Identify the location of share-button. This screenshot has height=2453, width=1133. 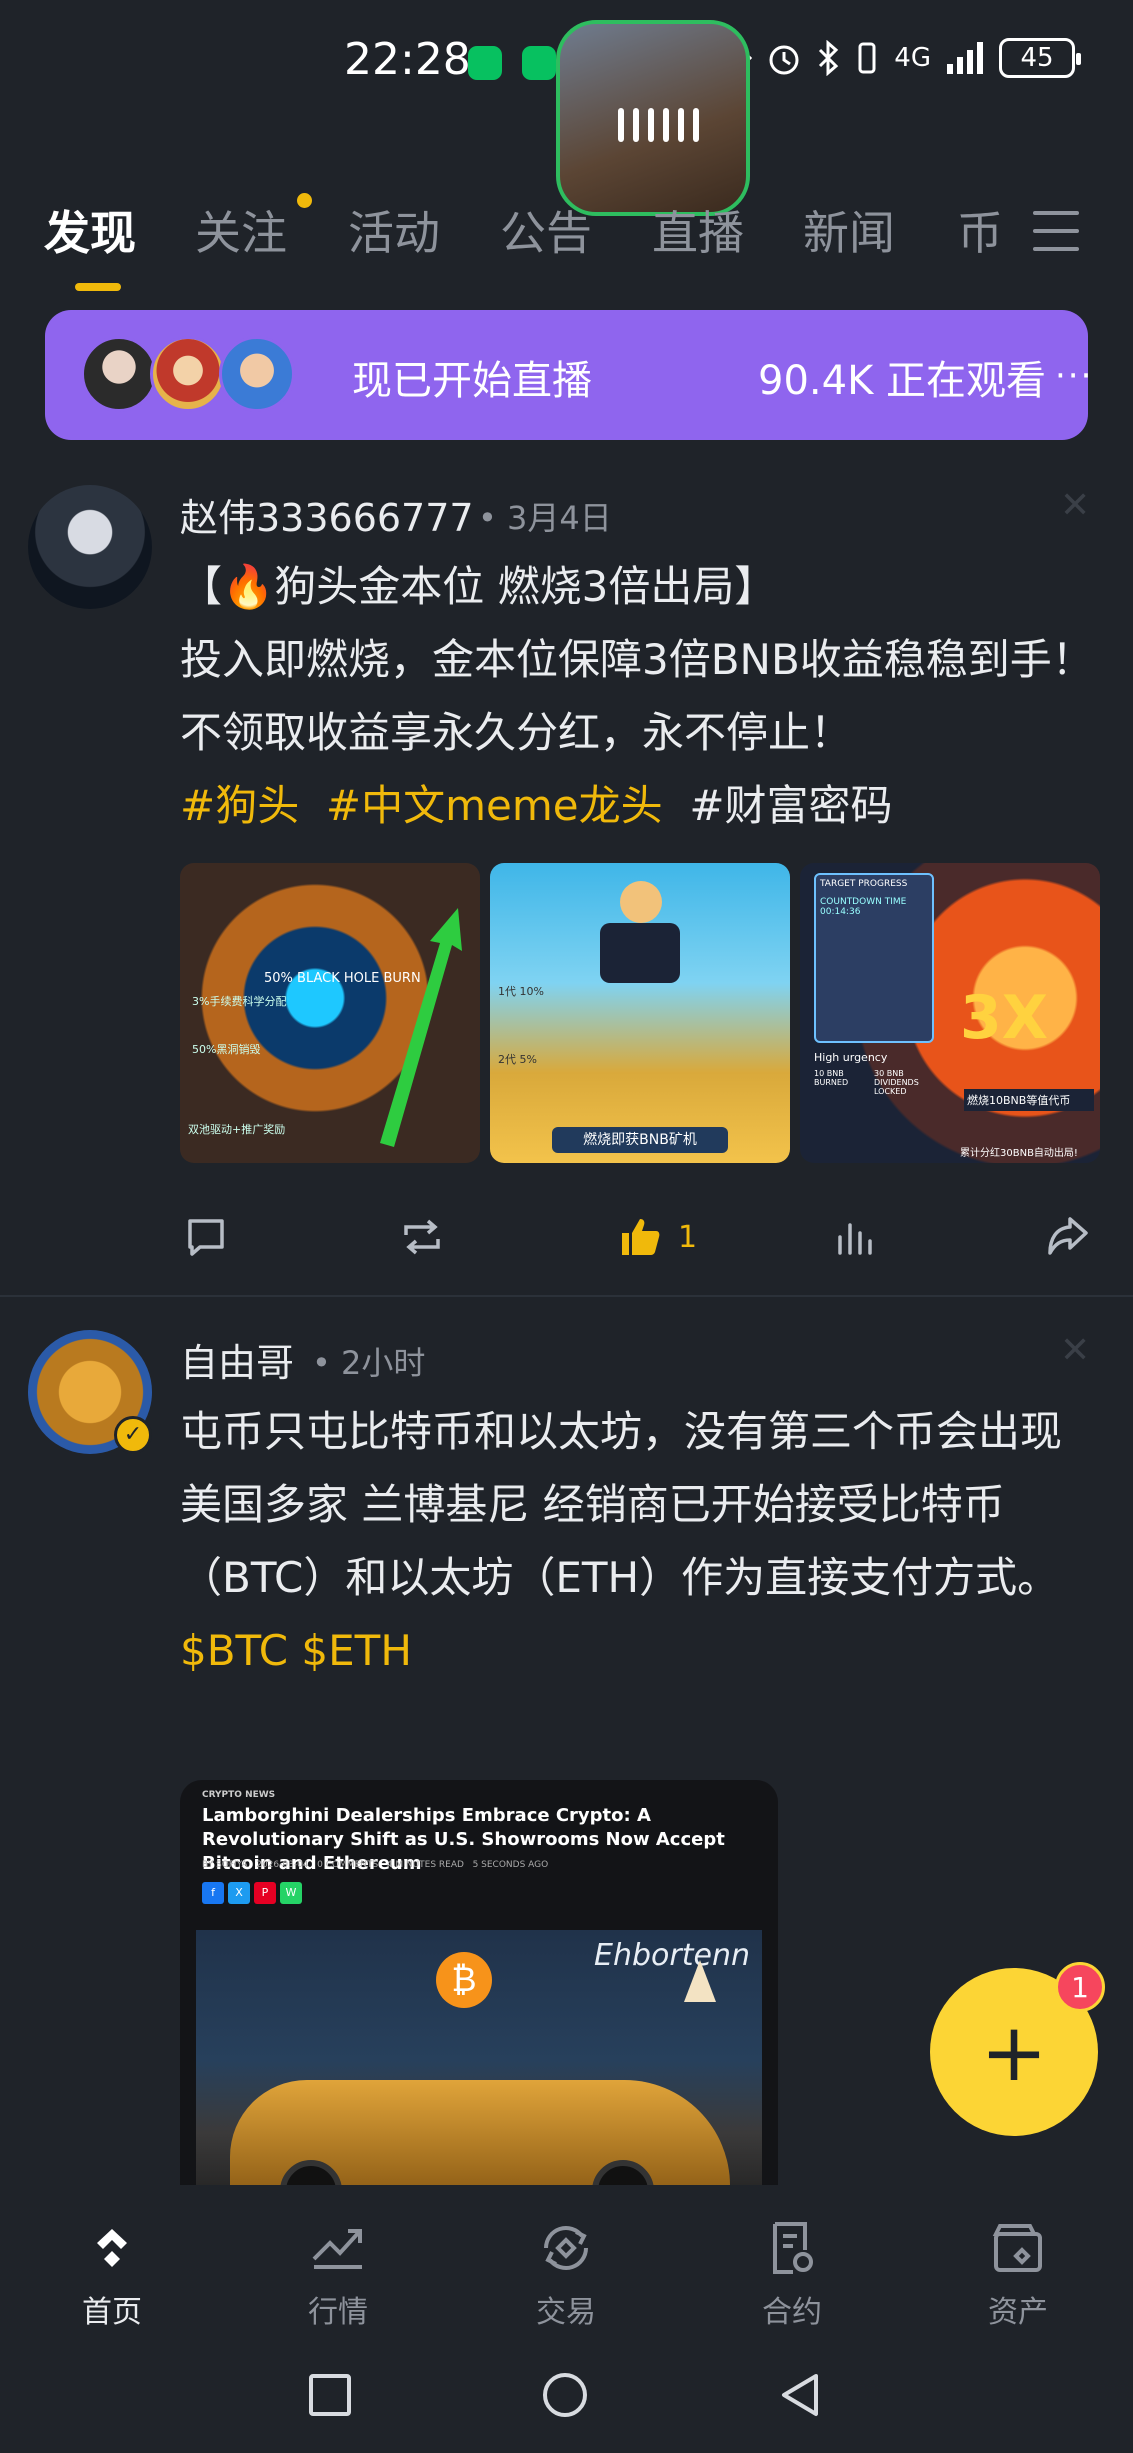
(1068, 1237).